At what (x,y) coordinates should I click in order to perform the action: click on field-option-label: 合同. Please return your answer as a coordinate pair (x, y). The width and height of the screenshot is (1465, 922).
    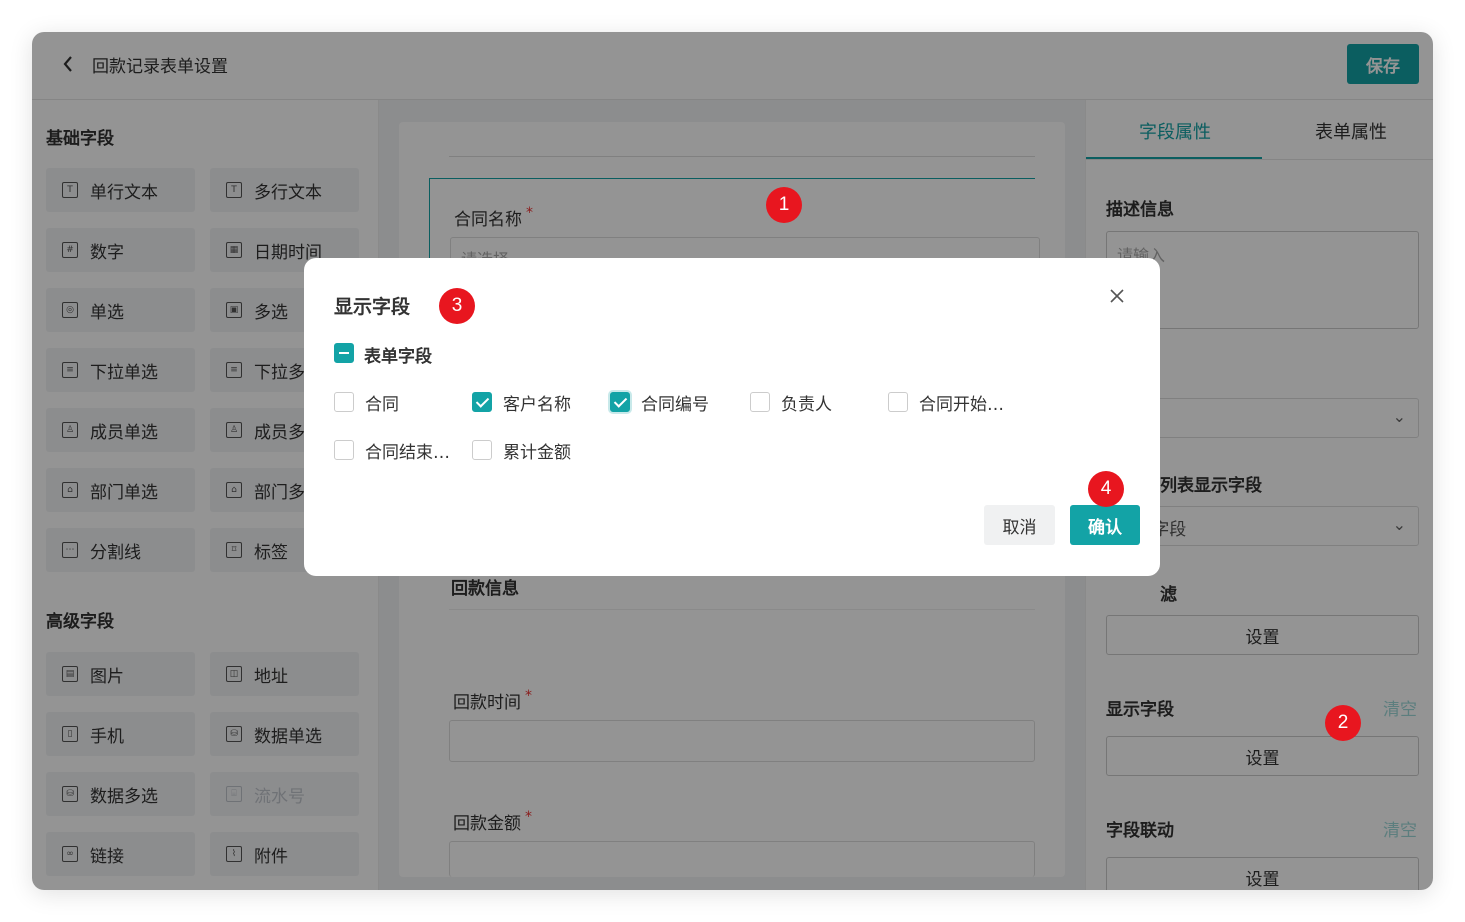
    Looking at the image, I should click on (382, 402).